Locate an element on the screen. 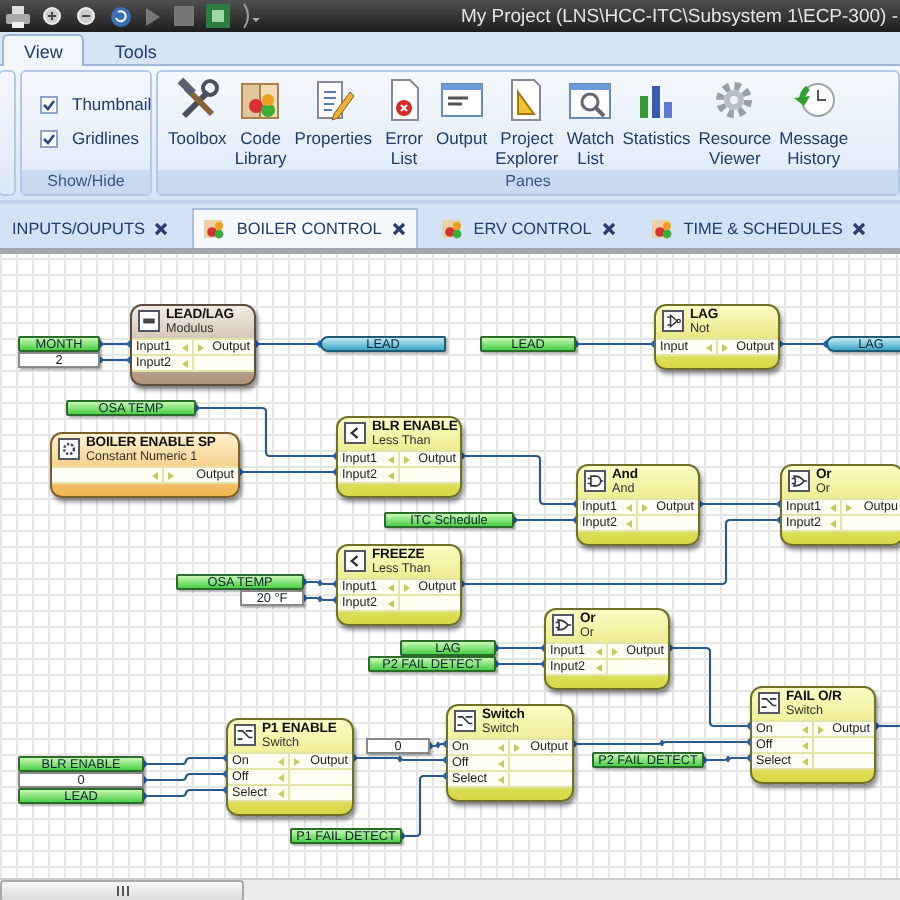 The image size is (900, 900). modulus-icon is located at coordinates (149, 321).